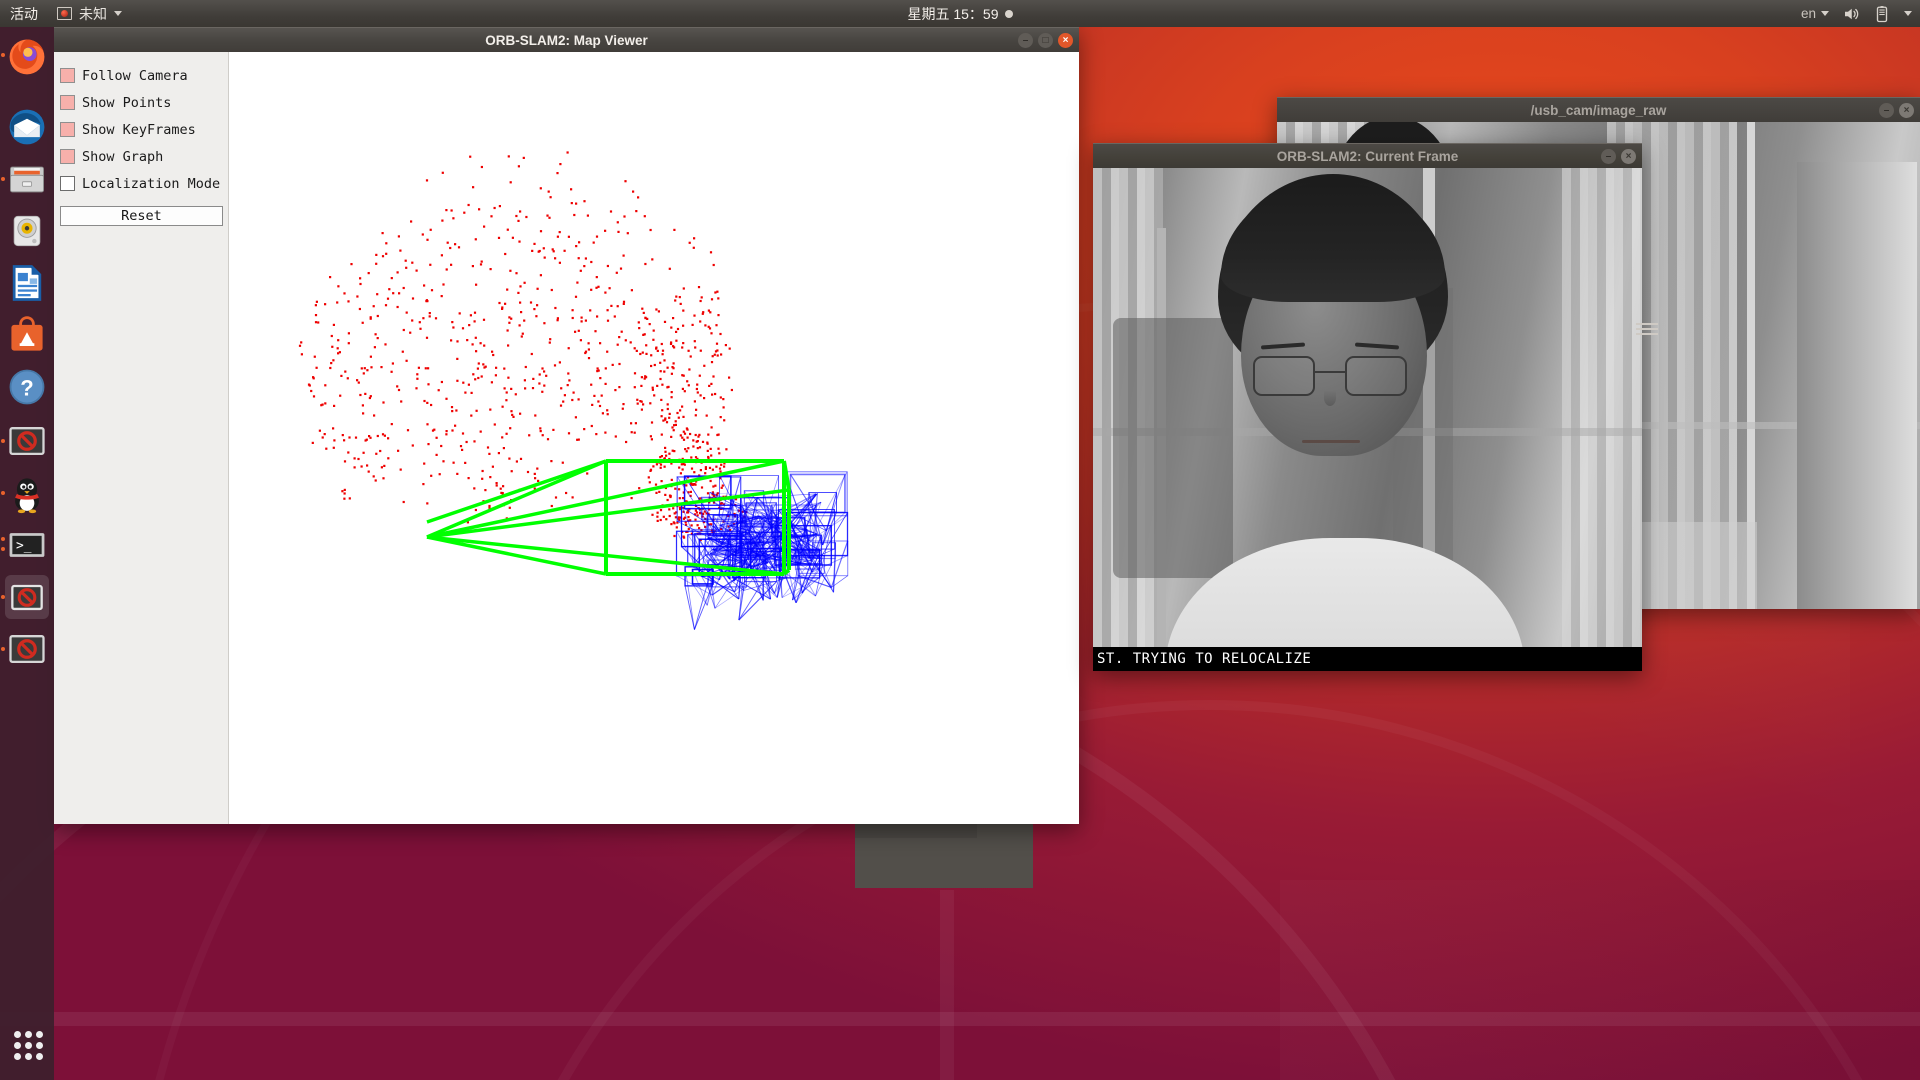 The image size is (1920, 1080). I want to click on battery-icon, so click(1882, 14).